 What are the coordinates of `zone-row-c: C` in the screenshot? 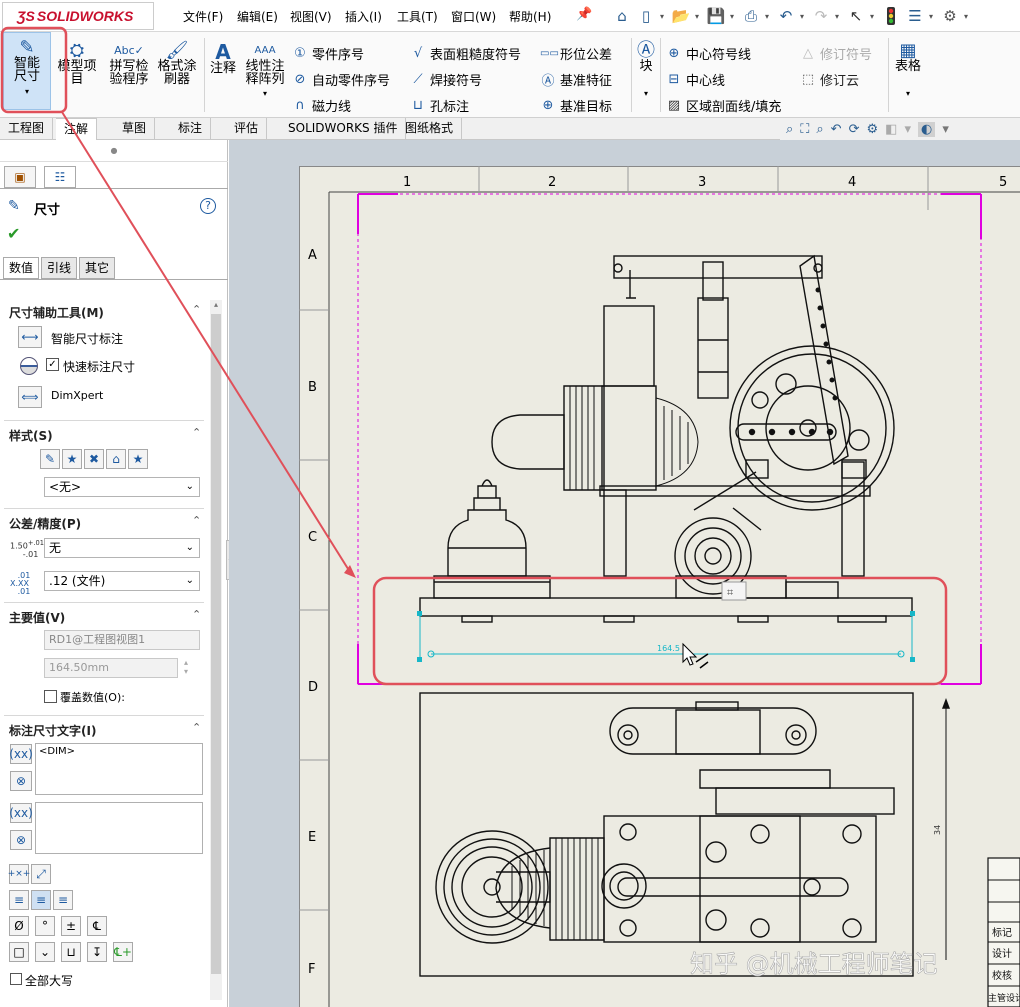 It's located at (312, 537).